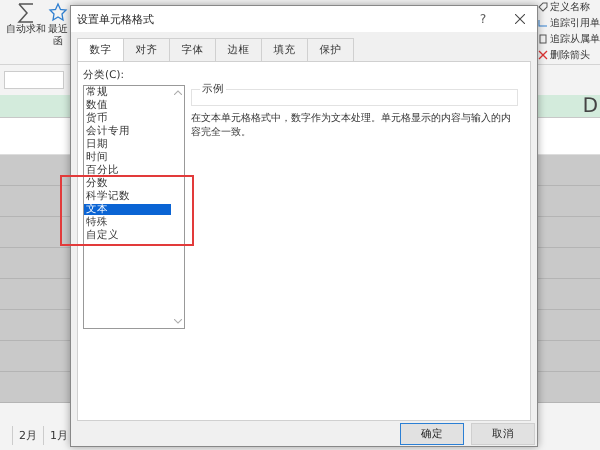 This screenshot has height=450, width=600. Describe the element at coordinates (27, 435) in the screenshot. I see `sheet-tab: 2月` at that location.